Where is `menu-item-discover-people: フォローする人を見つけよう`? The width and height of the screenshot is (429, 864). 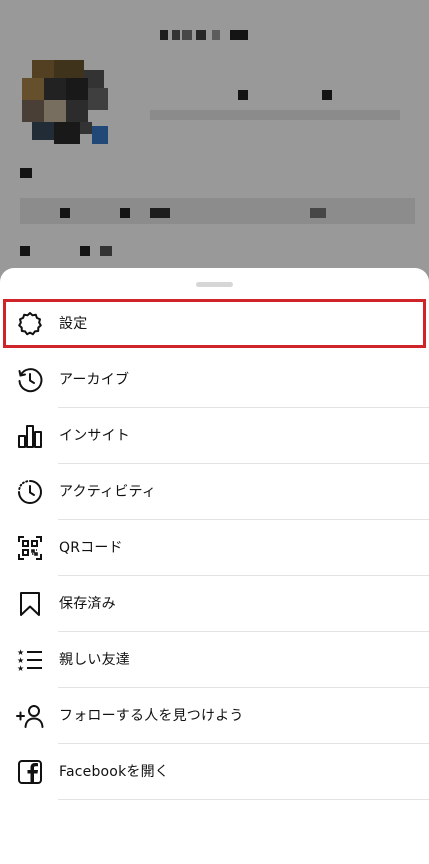 menu-item-discover-people: フォローする人を見つけよう is located at coordinates (214, 716).